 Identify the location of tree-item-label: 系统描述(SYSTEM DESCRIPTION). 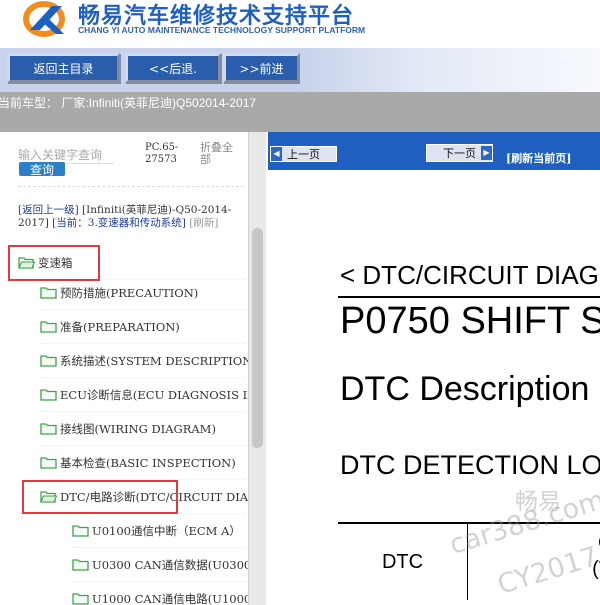
(154, 360).